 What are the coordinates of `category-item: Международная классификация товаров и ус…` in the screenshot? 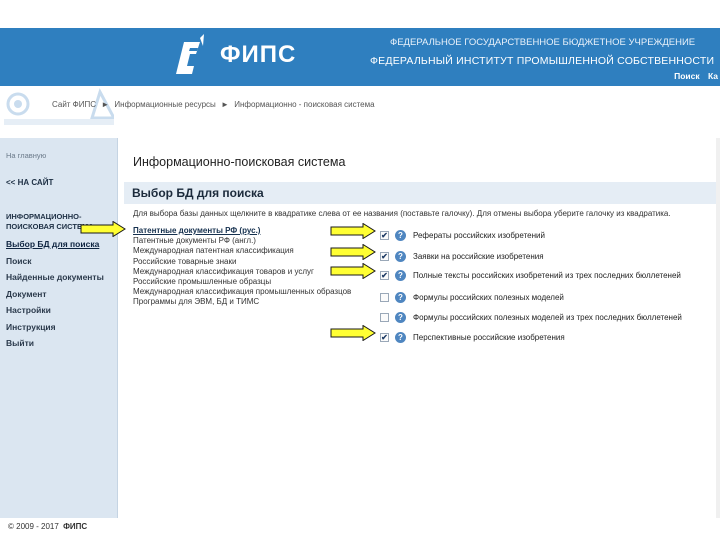 It's located at (242, 272).